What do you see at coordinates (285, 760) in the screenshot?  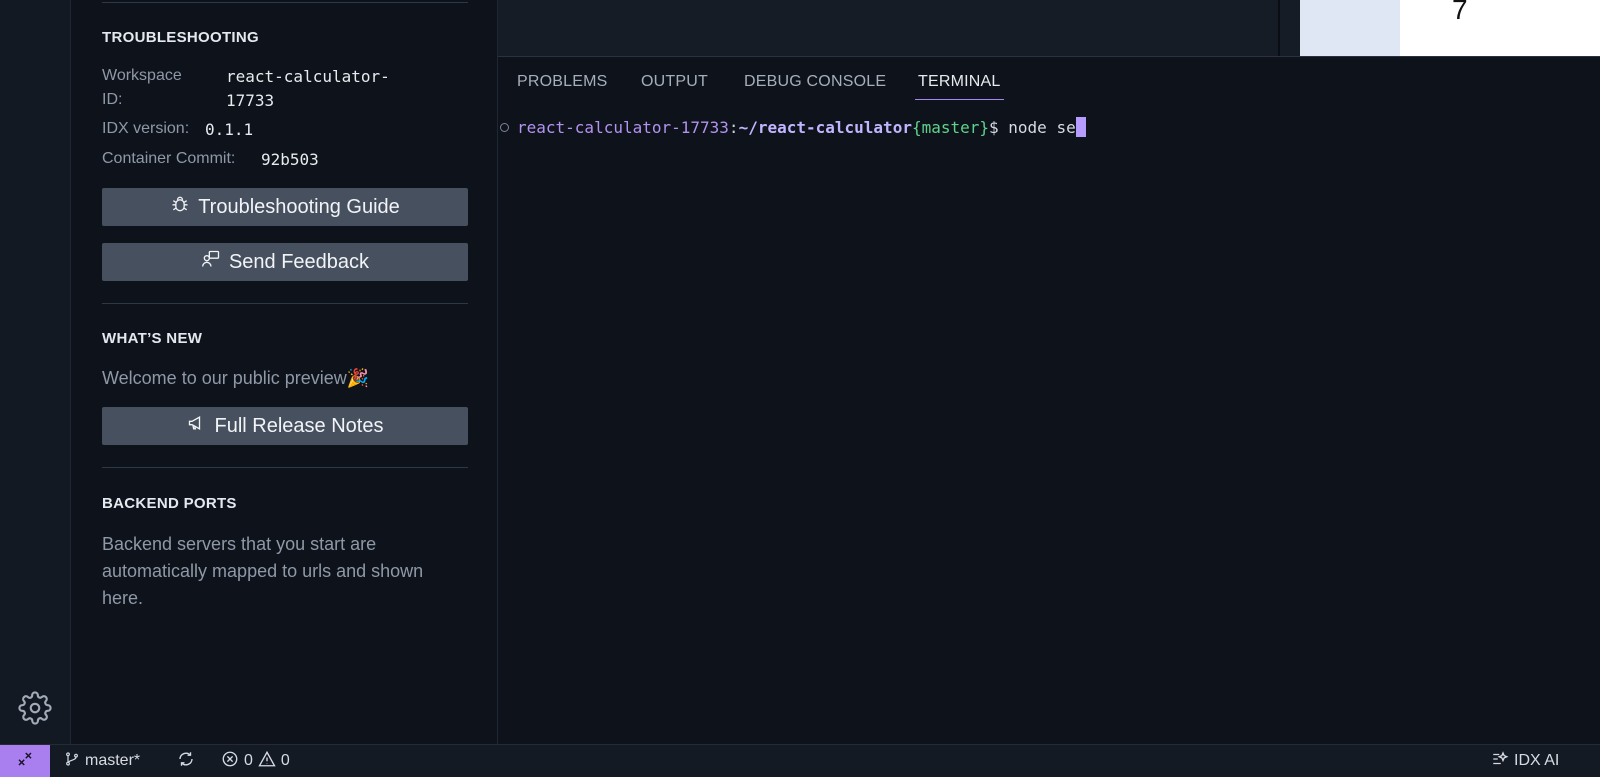 I see `warning-count: 0` at bounding box center [285, 760].